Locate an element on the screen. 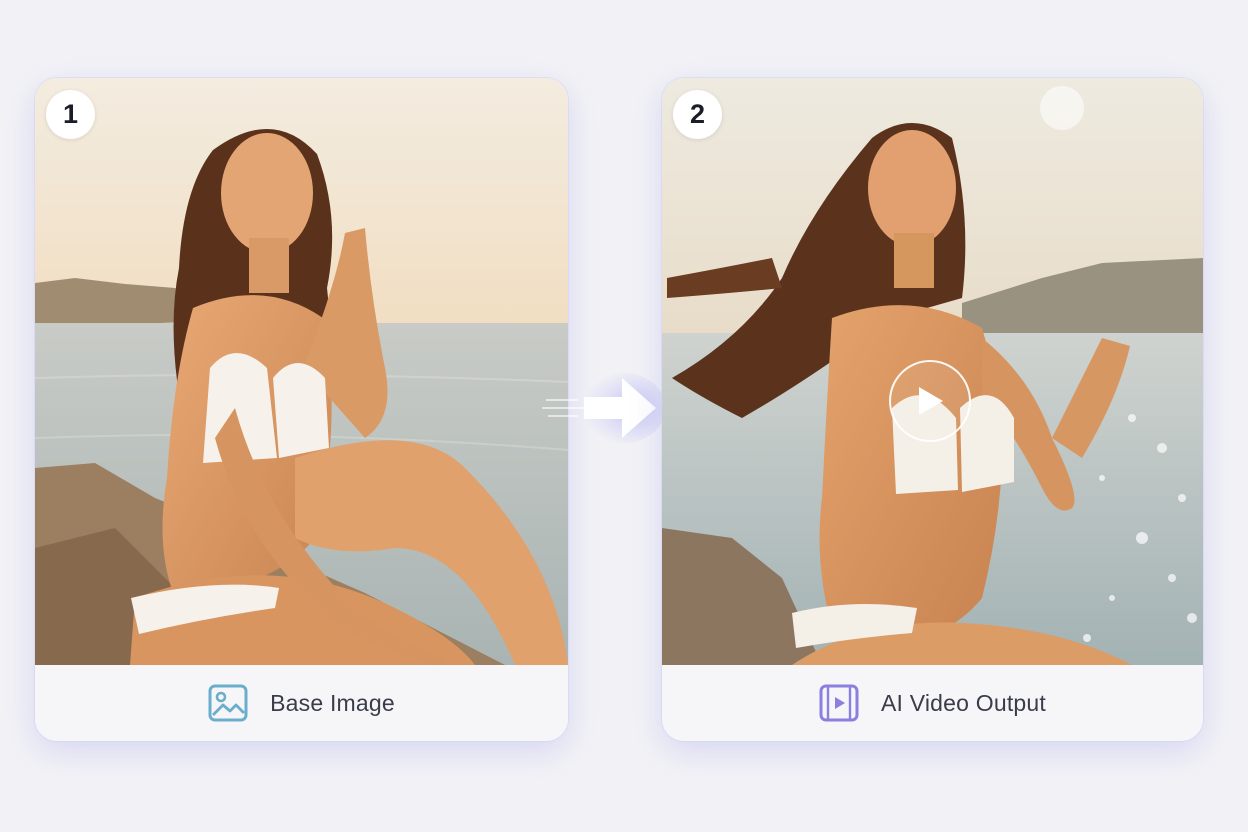 The height and width of the screenshot is (832, 1248). play-button is located at coordinates (930, 401).